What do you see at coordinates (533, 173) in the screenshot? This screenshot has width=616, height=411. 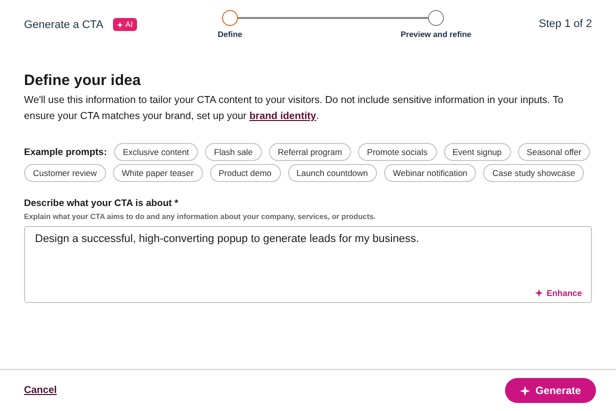 I see `prompt-chip: Case study showcase` at bounding box center [533, 173].